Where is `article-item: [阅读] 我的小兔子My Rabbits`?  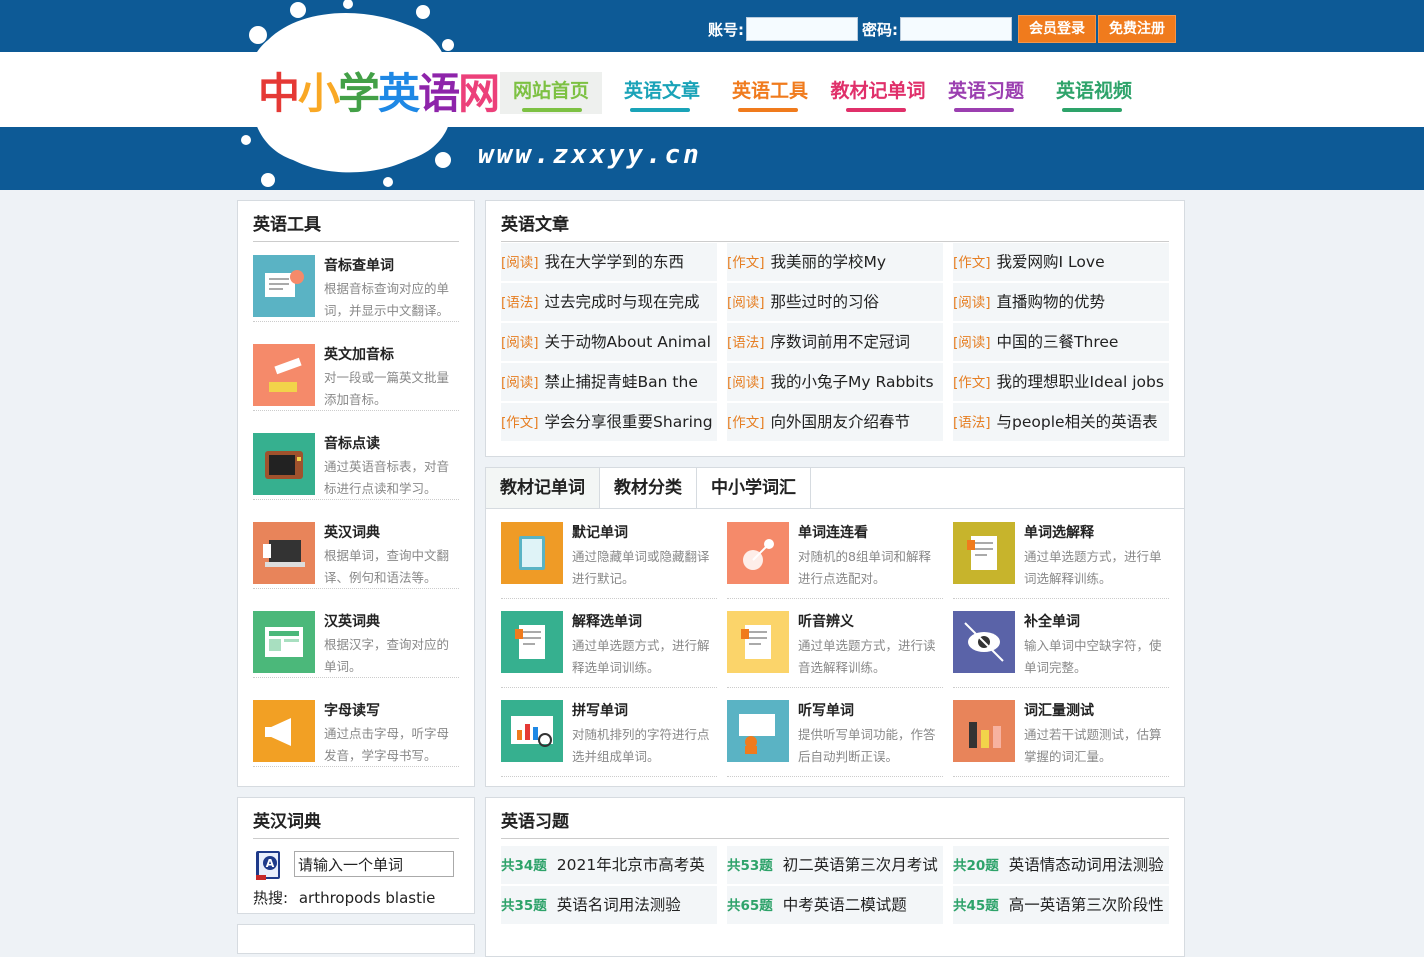 article-item: [阅读] 我的小兔子My Rabbits is located at coordinates (835, 382).